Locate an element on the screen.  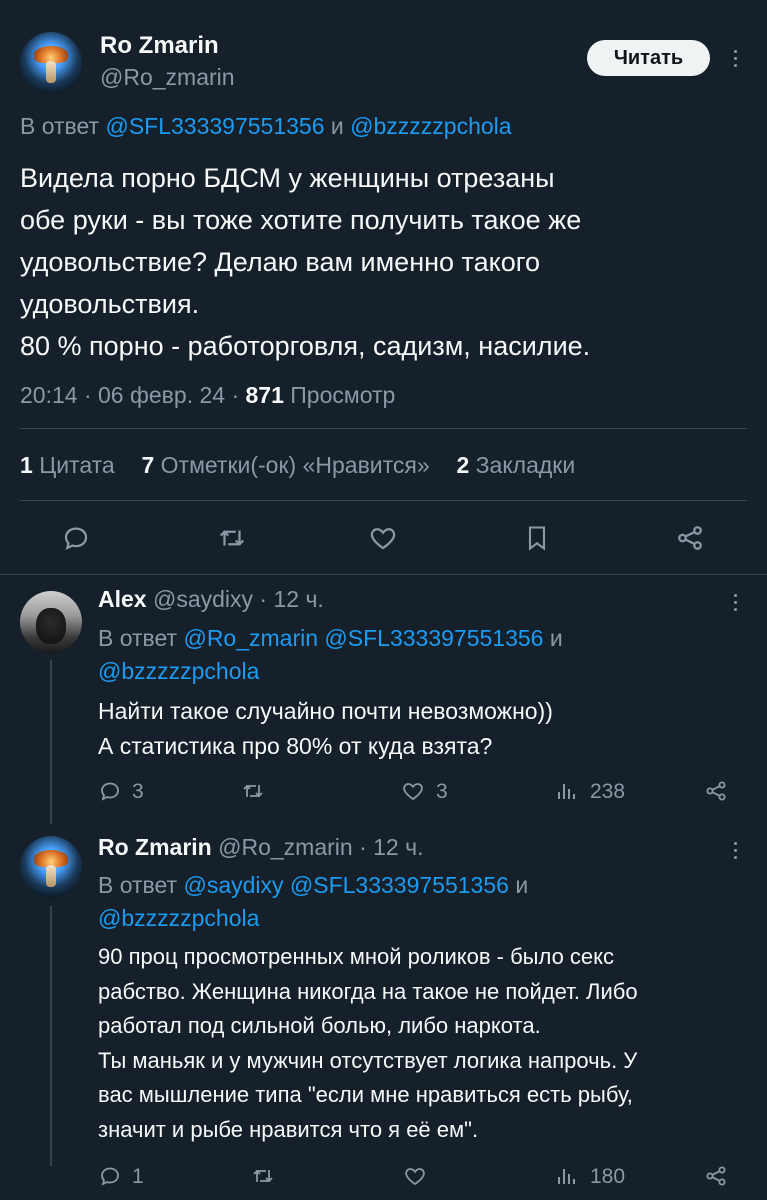
views-label: Просмотр is located at coordinates (343, 395).